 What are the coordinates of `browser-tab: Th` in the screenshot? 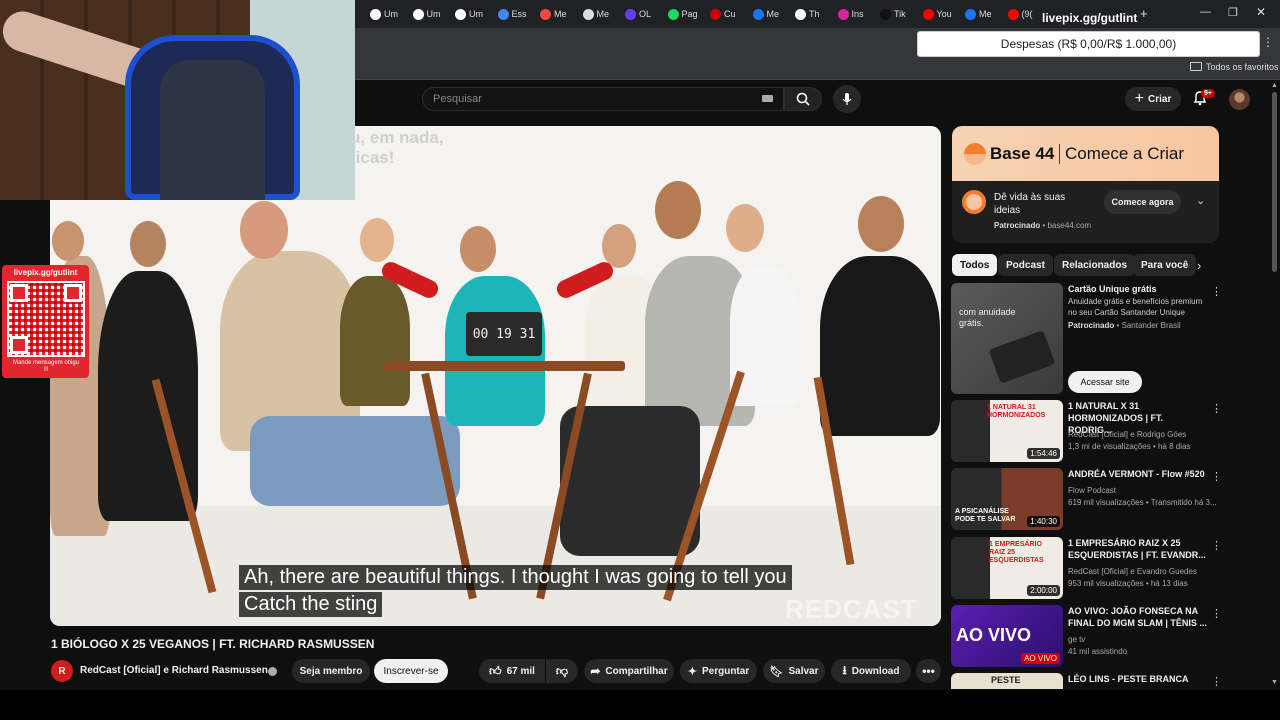 It's located at (807, 14).